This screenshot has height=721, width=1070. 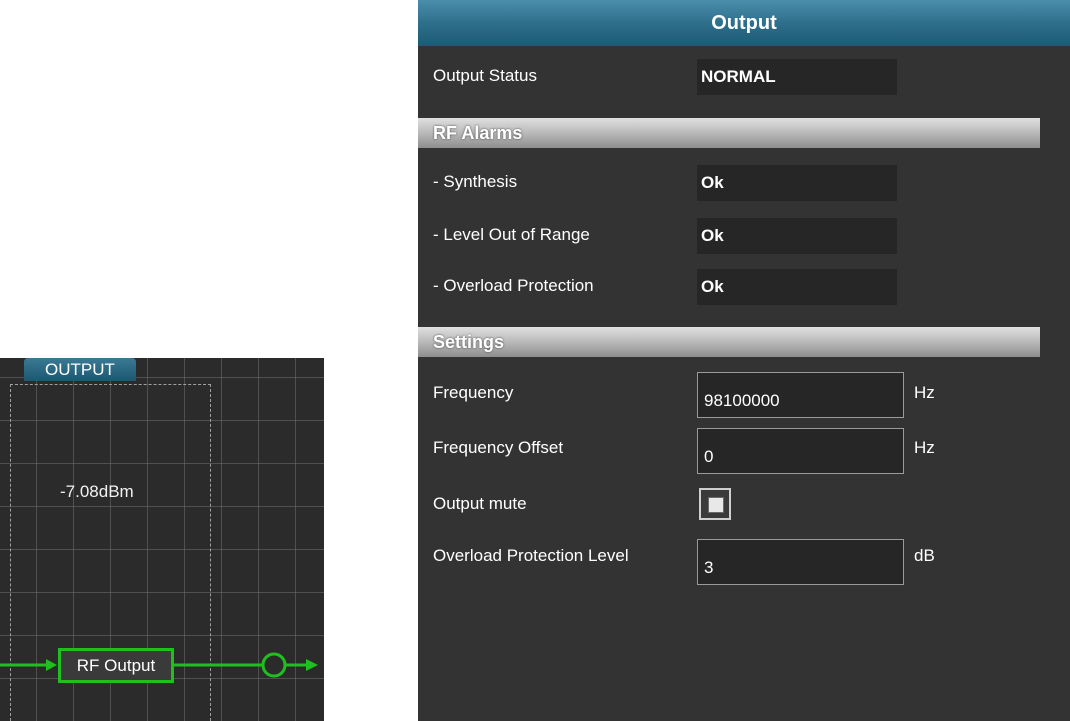 I want to click on output-mute-checkbox, so click(x=715, y=504).